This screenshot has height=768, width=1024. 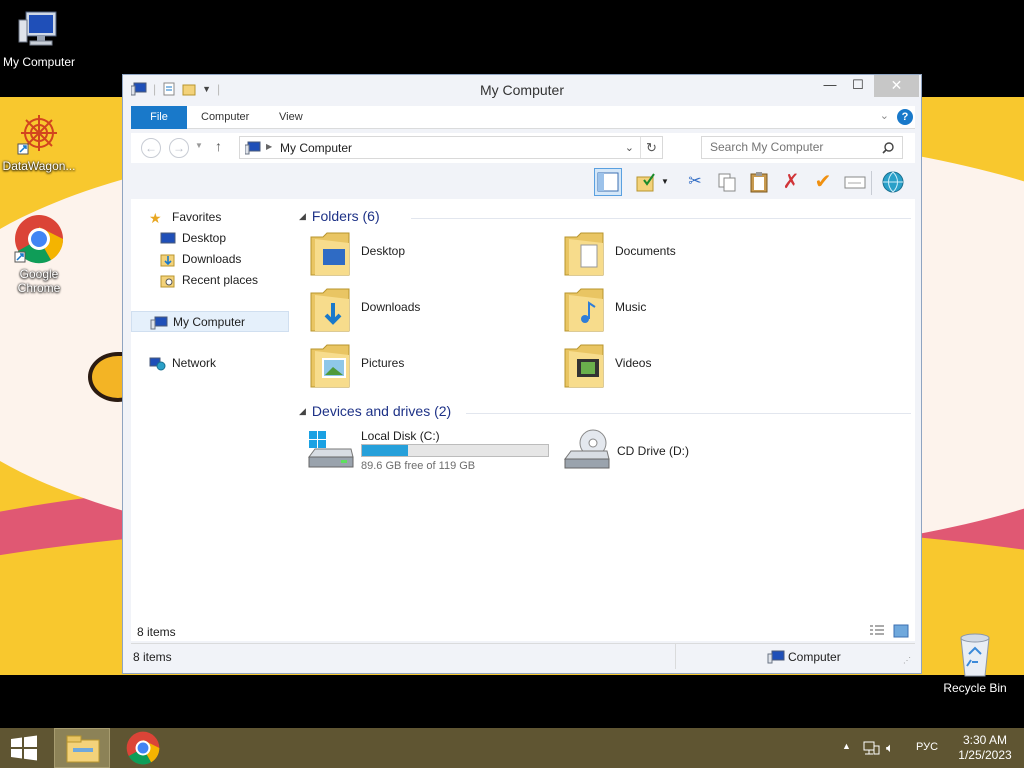 What do you see at coordinates (901, 631) in the screenshot?
I see `large-icons-view-icon` at bounding box center [901, 631].